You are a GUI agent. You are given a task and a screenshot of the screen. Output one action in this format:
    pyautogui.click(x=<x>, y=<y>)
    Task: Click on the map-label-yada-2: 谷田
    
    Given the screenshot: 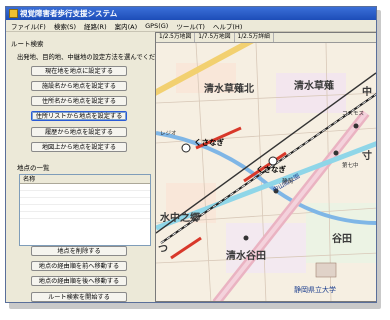 What is the action you would take?
    pyautogui.click(x=342, y=239)
    